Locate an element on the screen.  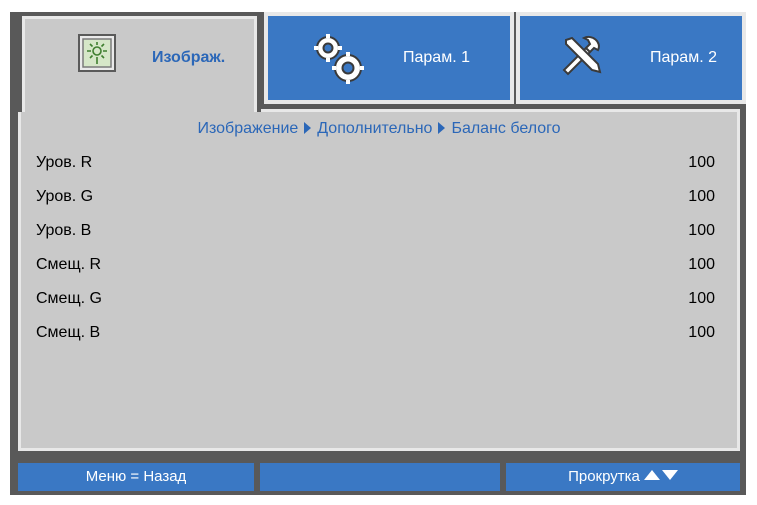
tools-icon is located at coordinates (582, 58).